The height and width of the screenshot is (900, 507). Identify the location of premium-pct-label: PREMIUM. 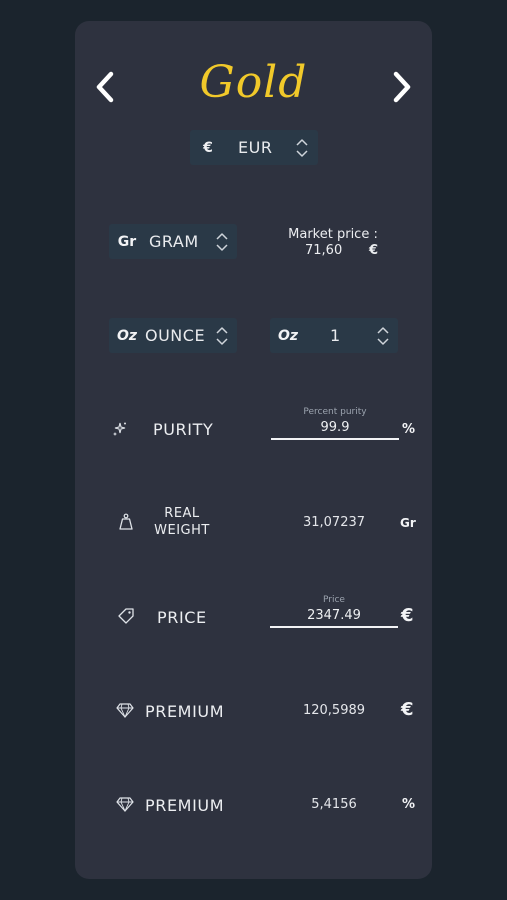
(185, 805).